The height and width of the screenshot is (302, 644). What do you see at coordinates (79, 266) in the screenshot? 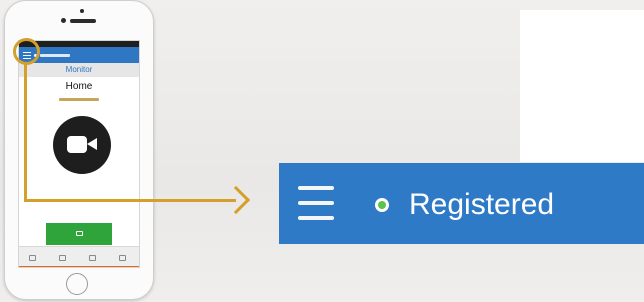
I see `active-tab-indicator` at bounding box center [79, 266].